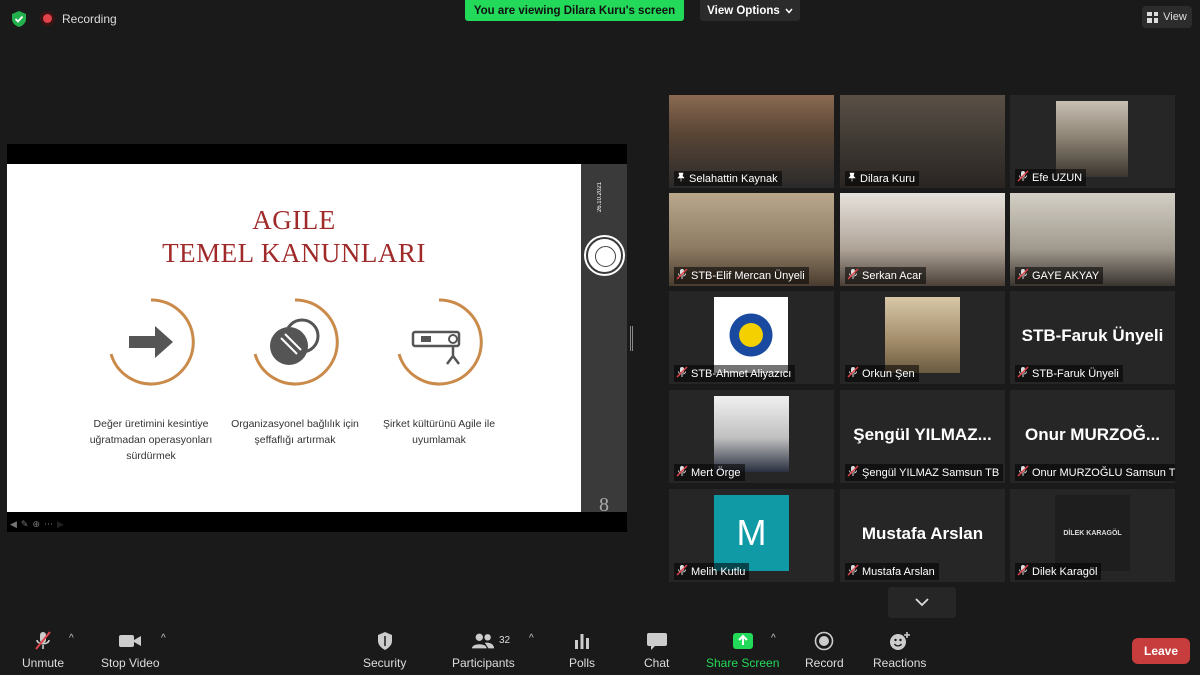  Describe the element at coordinates (751, 239) in the screenshot. I see `participant-tile: STB-Elif Mercan Ünyeli` at that location.